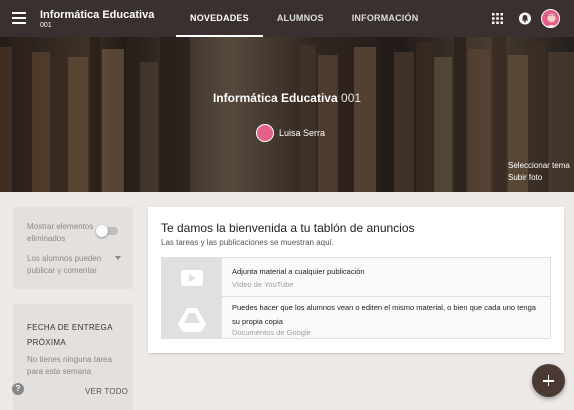 The image size is (574, 410). What do you see at coordinates (298, 271) in the screenshot?
I see `tip-title: Adjunta material a cualquier publicación` at bounding box center [298, 271].